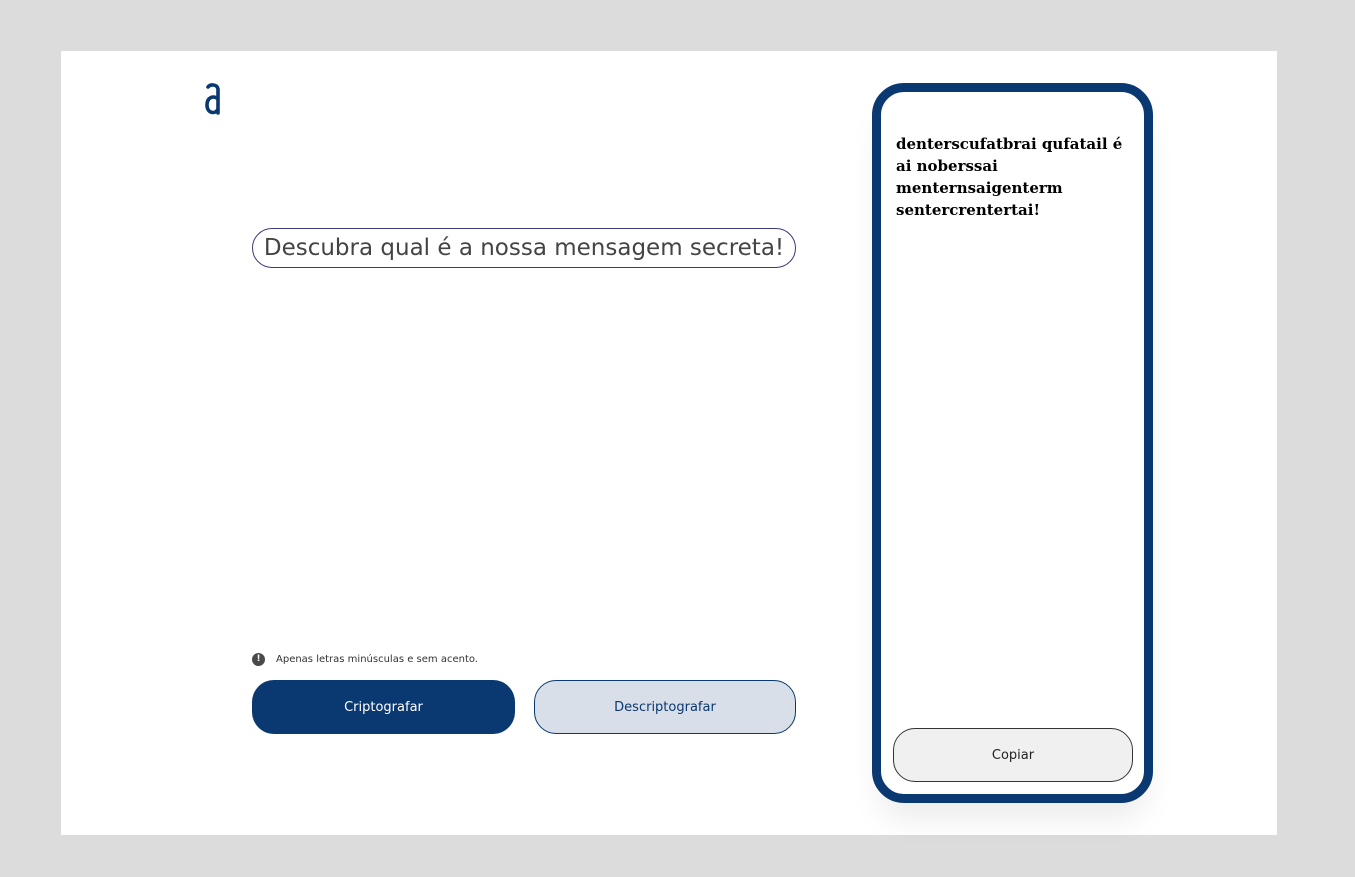 Image resolution: width=1355 pixels, height=877 pixels. What do you see at coordinates (524, 248) in the screenshot?
I see `message-input` at bounding box center [524, 248].